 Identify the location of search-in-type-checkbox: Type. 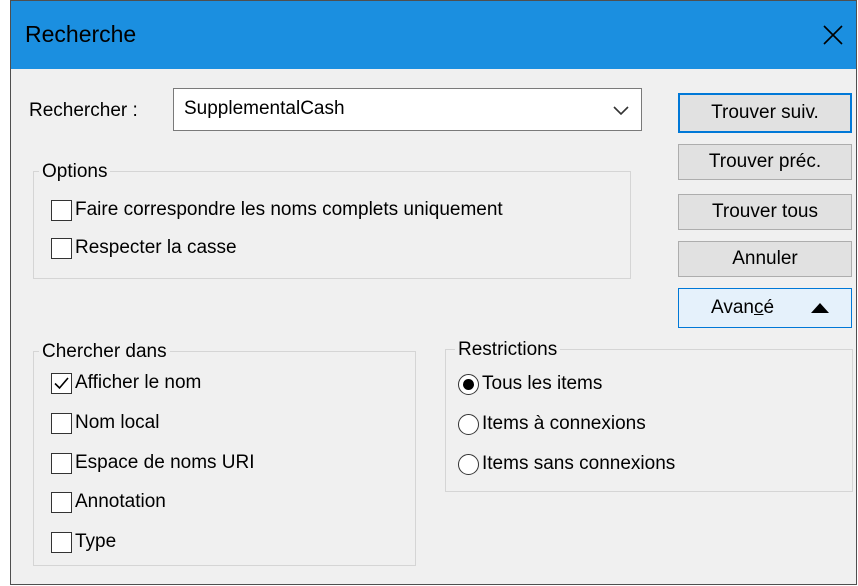
(83, 542).